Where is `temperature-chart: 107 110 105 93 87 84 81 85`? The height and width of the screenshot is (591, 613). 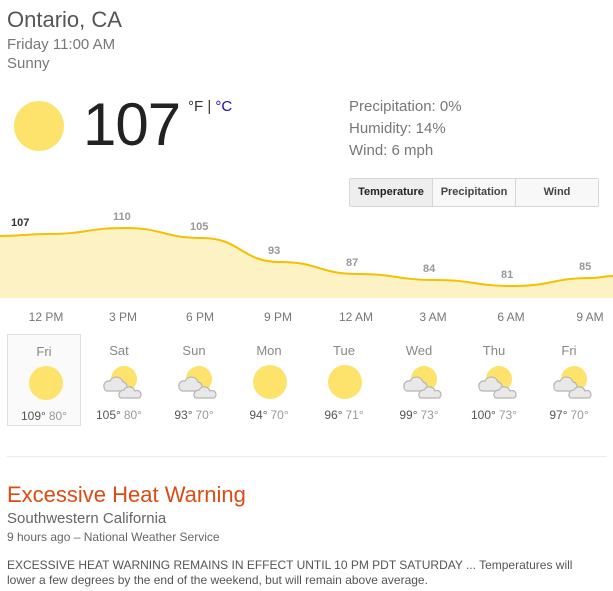
temperature-chart: 107 110 105 93 87 84 81 85 is located at coordinates (306, 255).